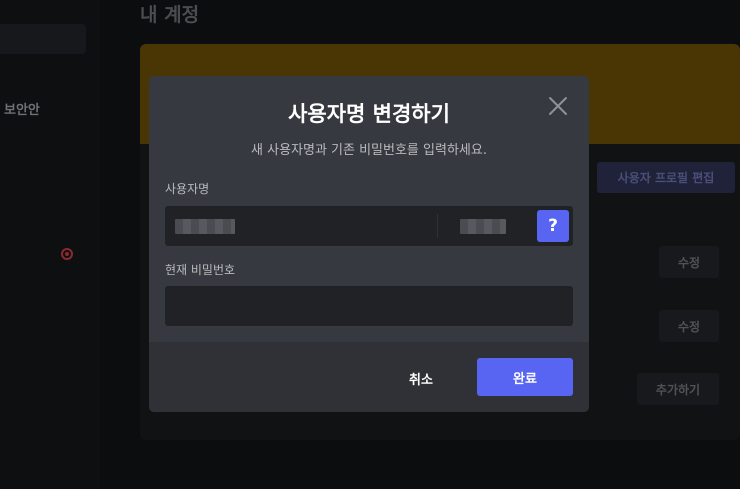 The height and width of the screenshot is (489, 740). Describe the element at coordinates (50, 244) in the screenshot. I see `settings-sidebar: 보안안` at that location.